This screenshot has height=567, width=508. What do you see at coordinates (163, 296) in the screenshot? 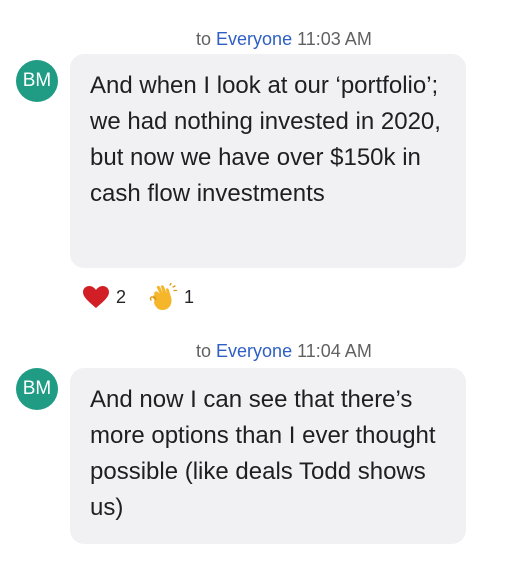
I see `clapping-hands-icon` at bounding box center [163, 296].